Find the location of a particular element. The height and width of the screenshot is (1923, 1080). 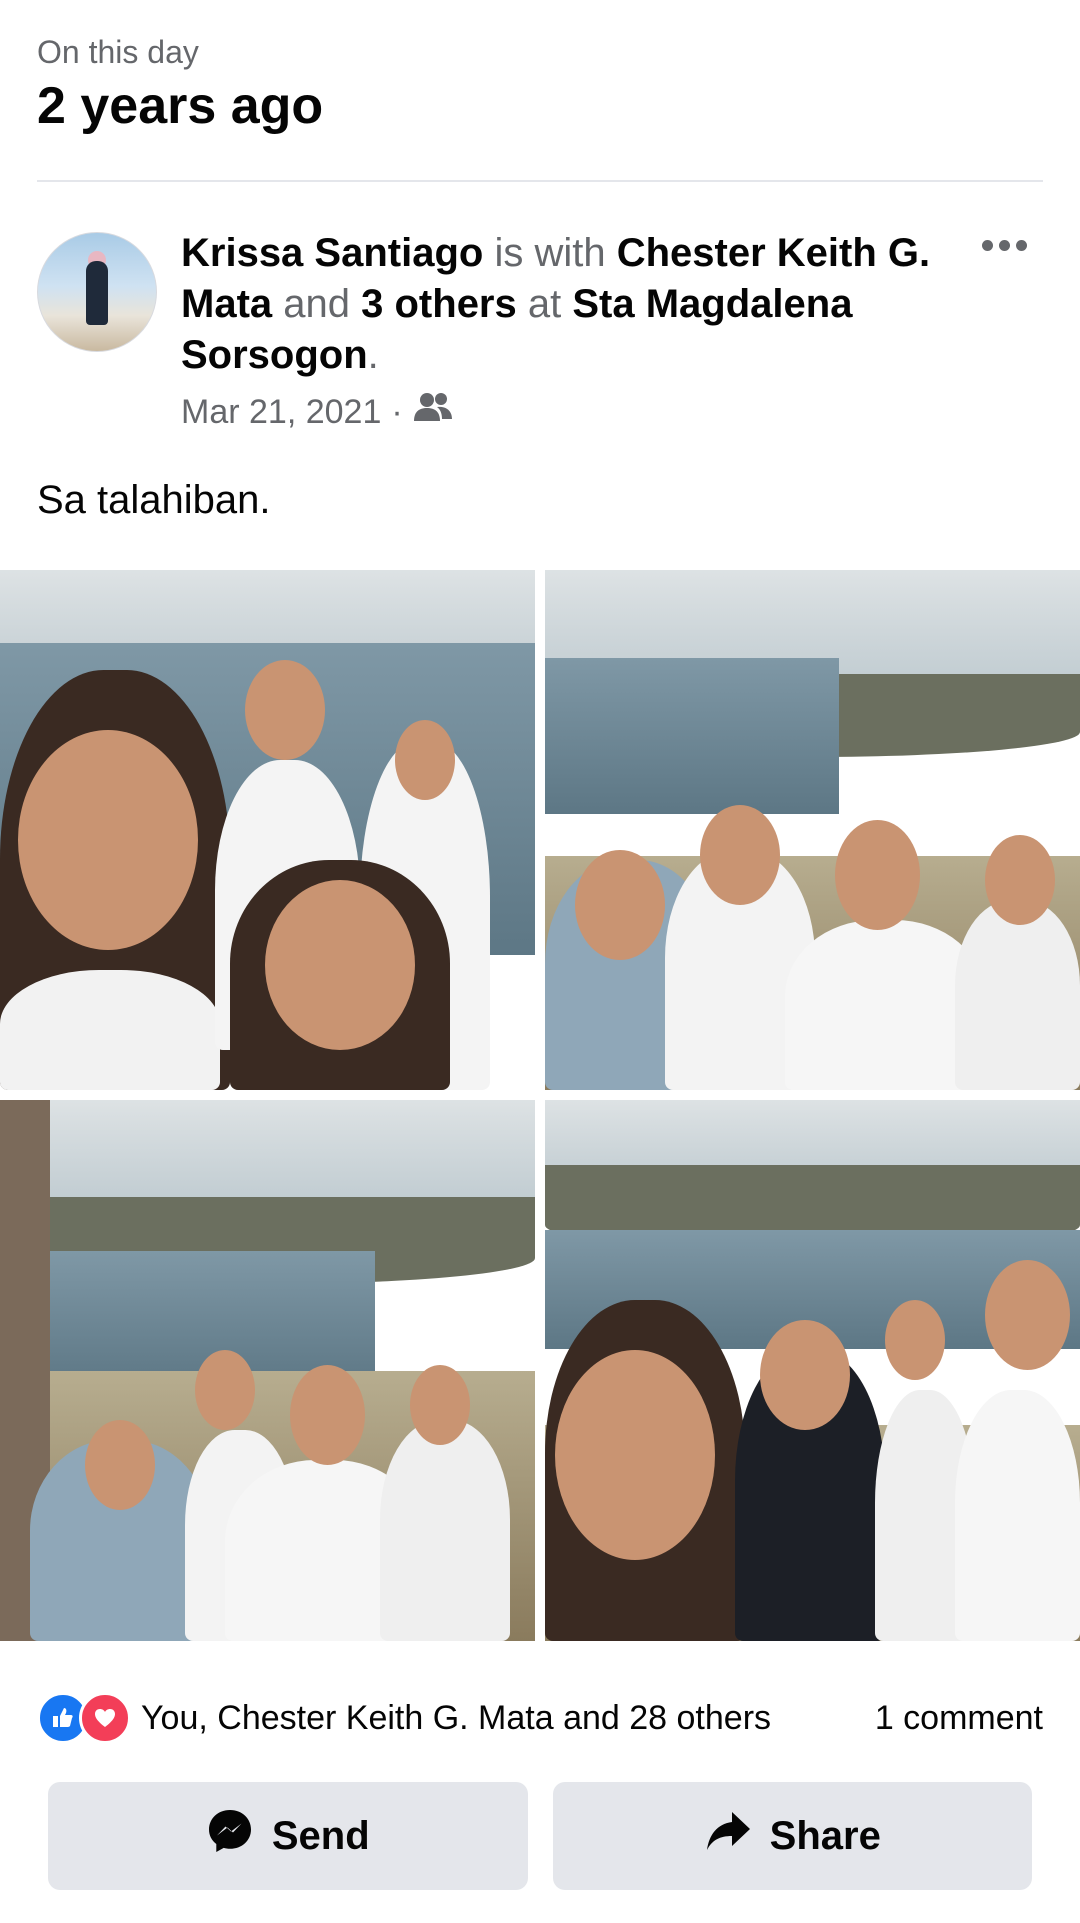

memory-kicker: On this day is located at coordinates (118, 52).